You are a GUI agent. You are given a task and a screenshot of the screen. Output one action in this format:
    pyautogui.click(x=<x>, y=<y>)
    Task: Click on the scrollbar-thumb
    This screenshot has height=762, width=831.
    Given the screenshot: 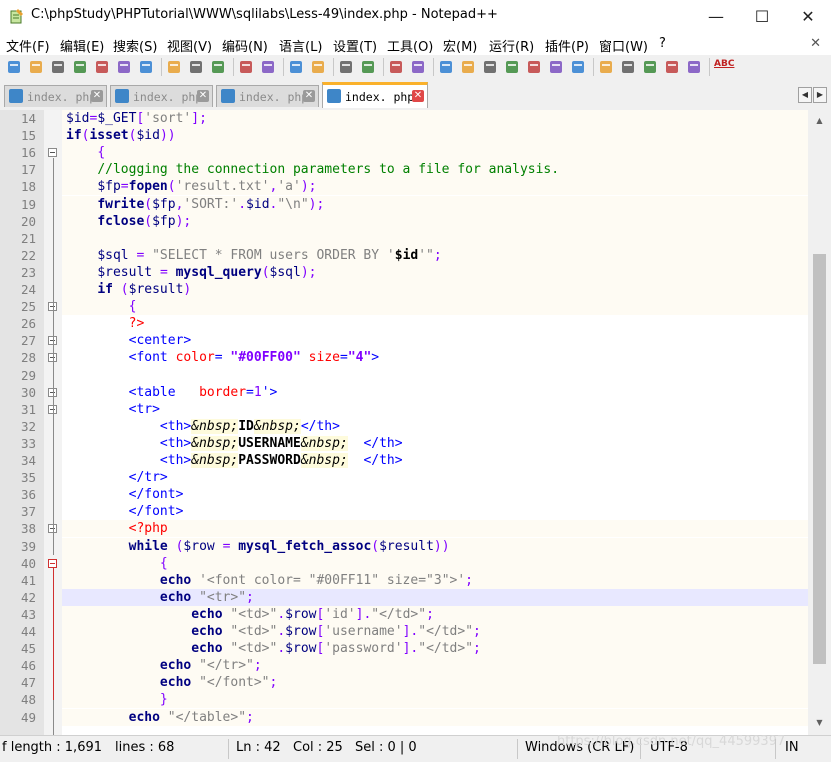 What is the action you would take?
    pyautogui.click(x=819, y=459)
    